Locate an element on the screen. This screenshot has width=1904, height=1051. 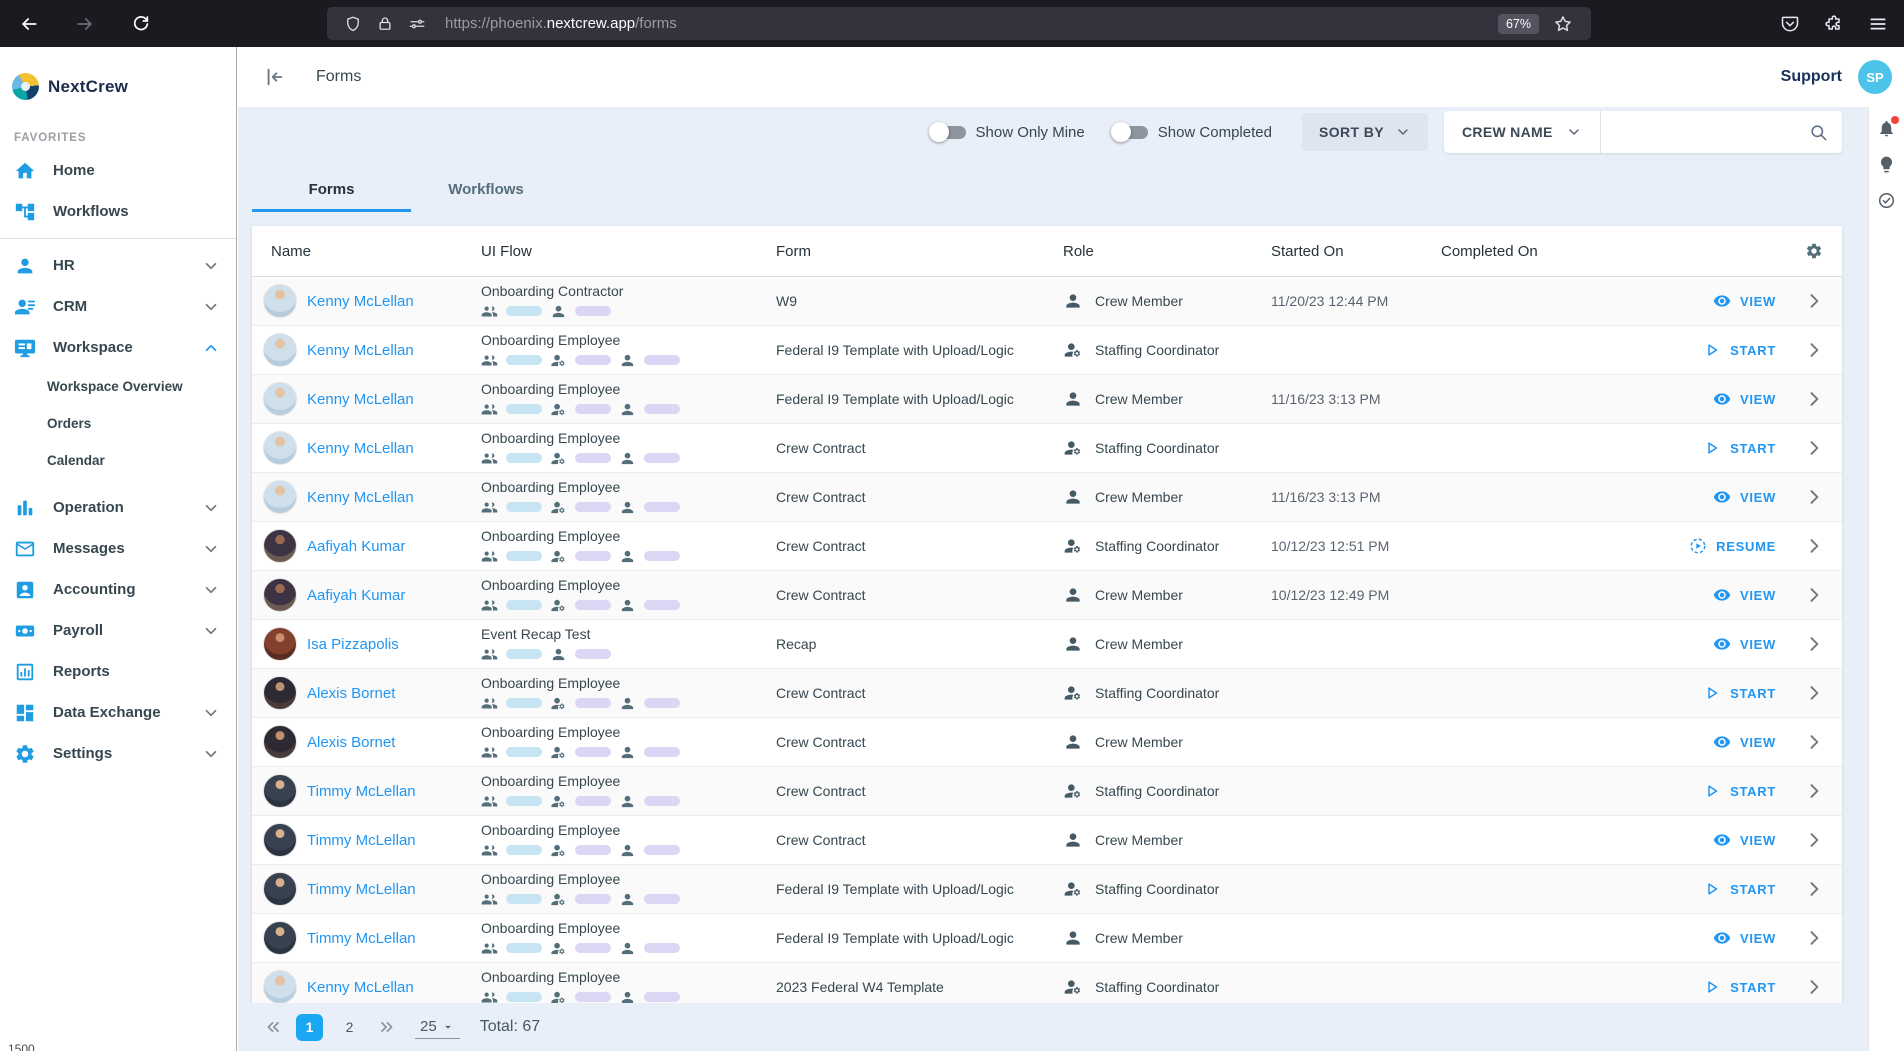
page-button-1: 1 is located at coordinates (309, 1027).